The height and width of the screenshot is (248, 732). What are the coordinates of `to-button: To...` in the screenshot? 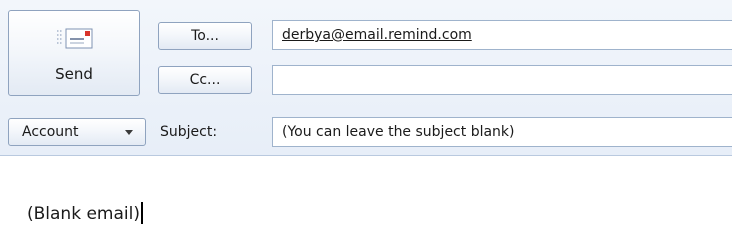 It's located at (205, 36).